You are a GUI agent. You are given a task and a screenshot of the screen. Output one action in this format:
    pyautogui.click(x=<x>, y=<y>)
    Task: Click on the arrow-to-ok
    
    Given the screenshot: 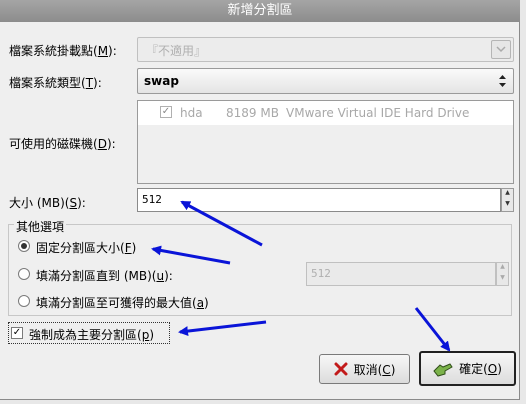 What is the action you would take?
    pyautogui.click(x=432, y=329)
    